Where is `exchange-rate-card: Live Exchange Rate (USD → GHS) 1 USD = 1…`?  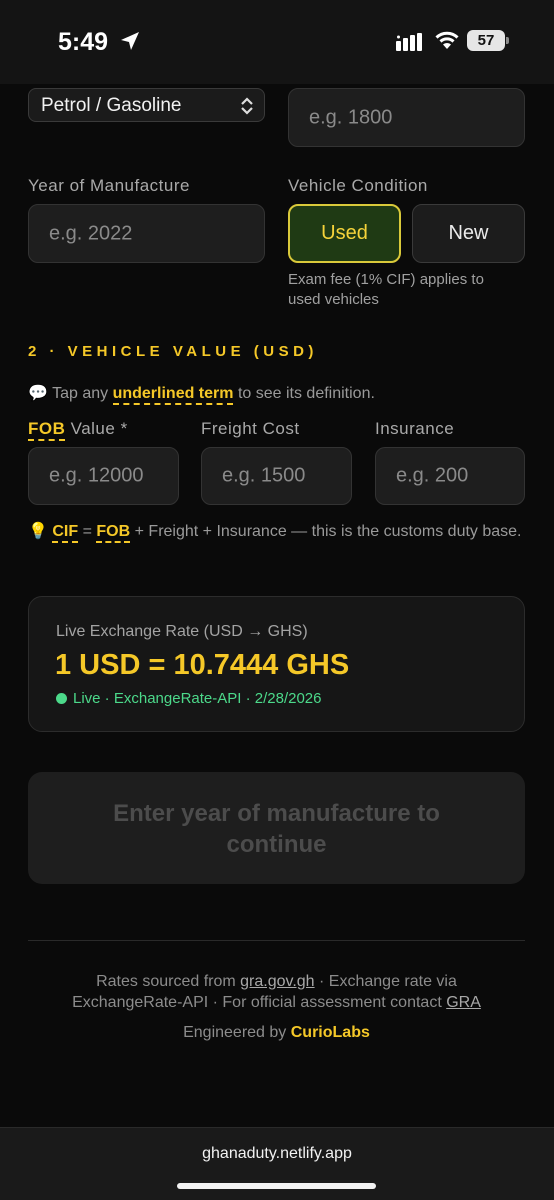
exchange-rate-card: Live Exchange Rate (USD → GHS) 1 USD = 1… is located at coordinates (276, 664).